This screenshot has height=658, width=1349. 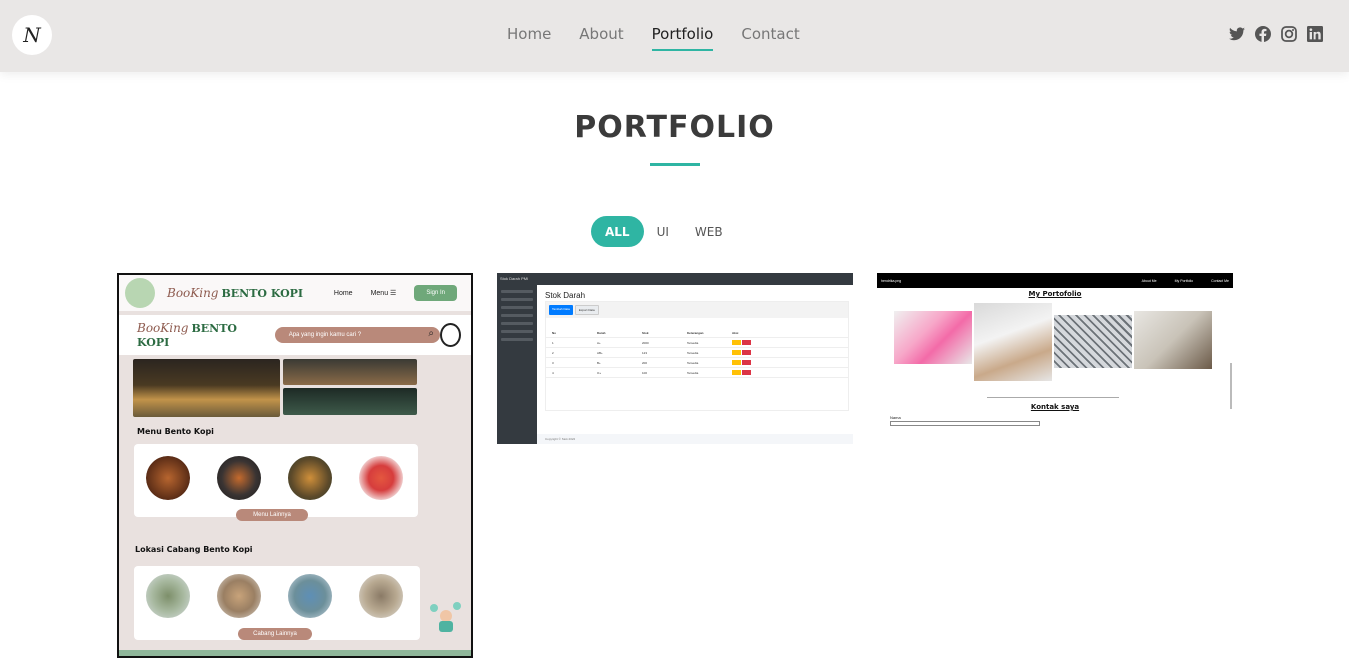 I want to click on admin-export-button: Export Data, so click(x=586, y=310).